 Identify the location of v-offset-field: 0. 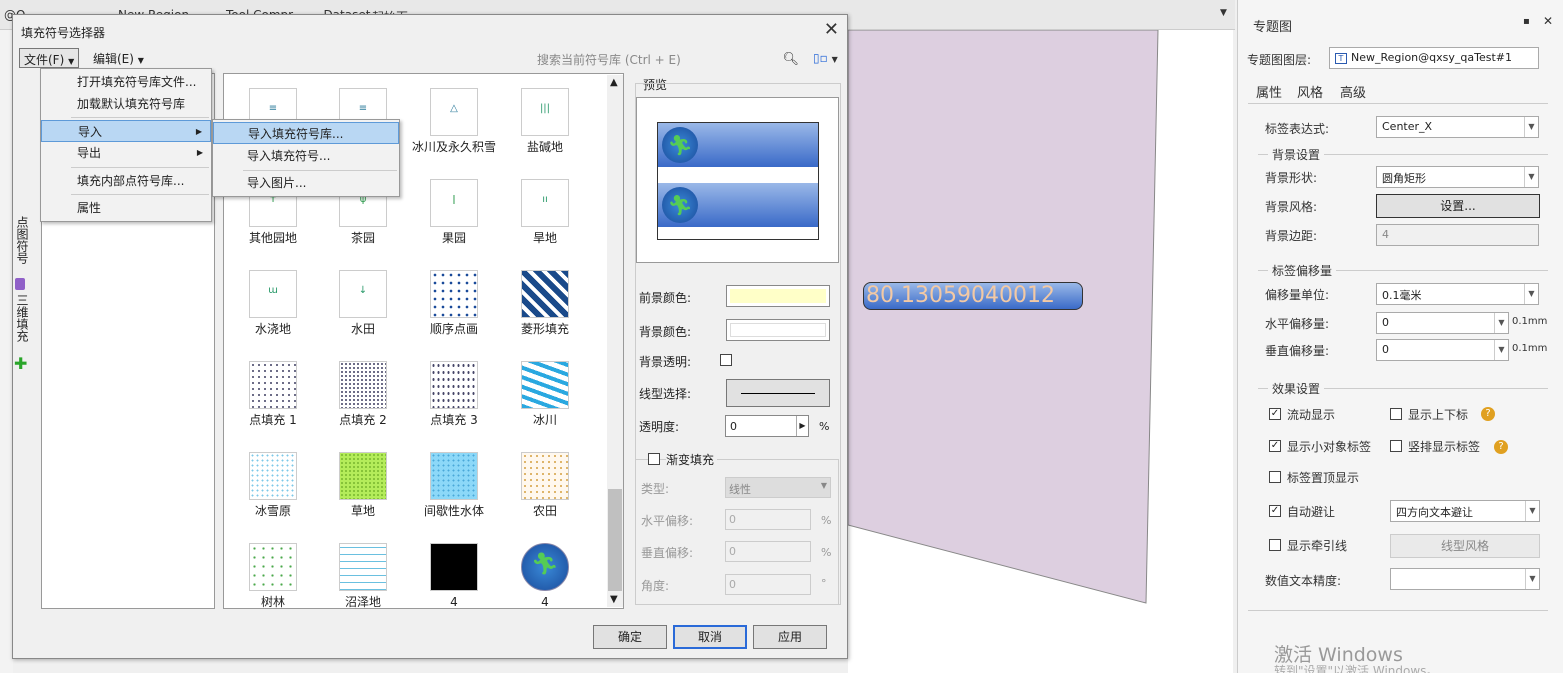
(768, 551).